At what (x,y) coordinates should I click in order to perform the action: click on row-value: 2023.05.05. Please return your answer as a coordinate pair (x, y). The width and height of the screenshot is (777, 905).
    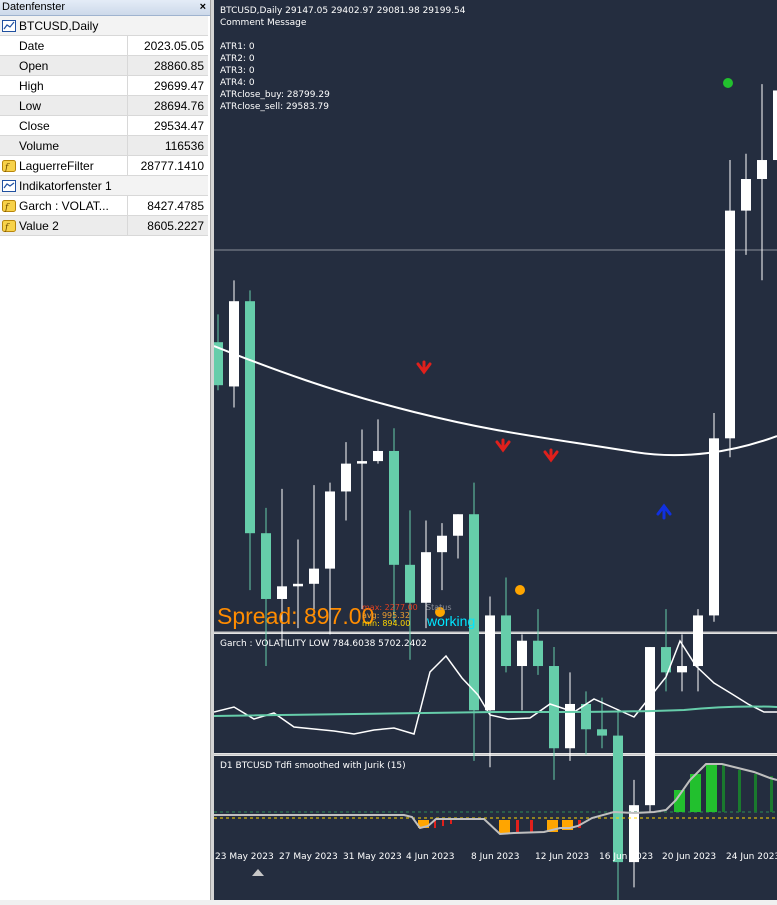
    Looking at the image, I should click on (167, 45).